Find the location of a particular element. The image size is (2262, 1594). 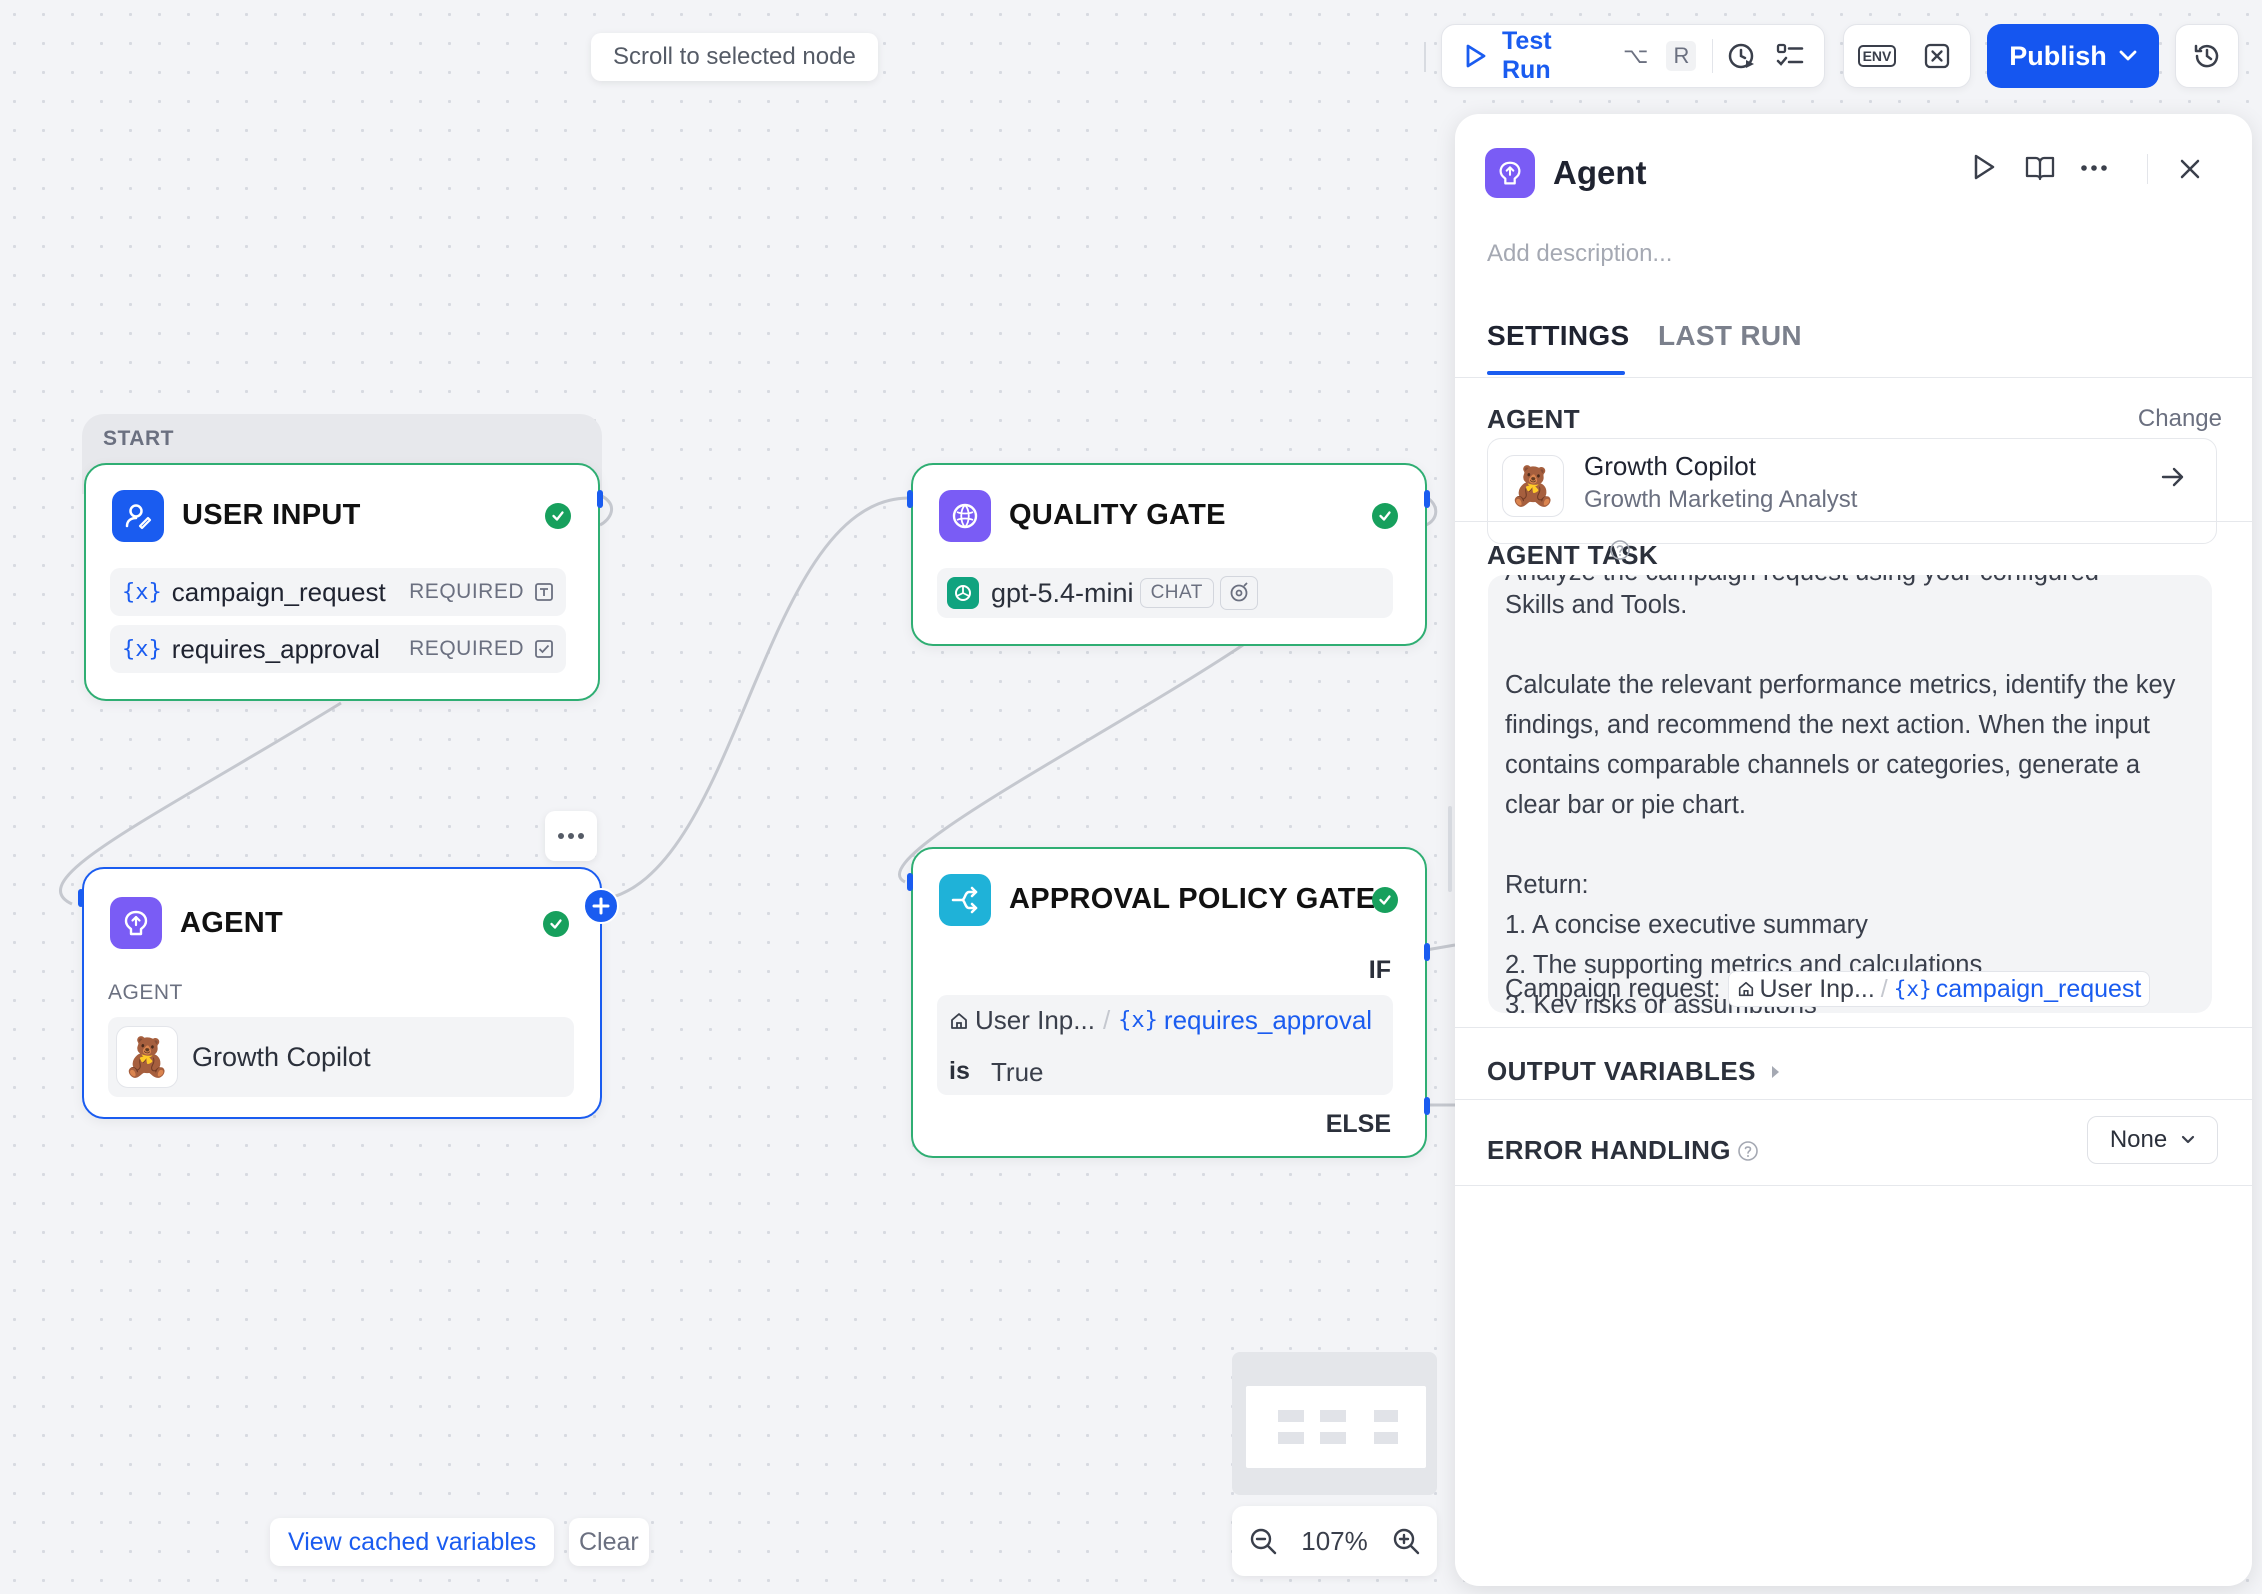

view-cached-variables-button: View cached variables is located at coordinates (412, 1542).